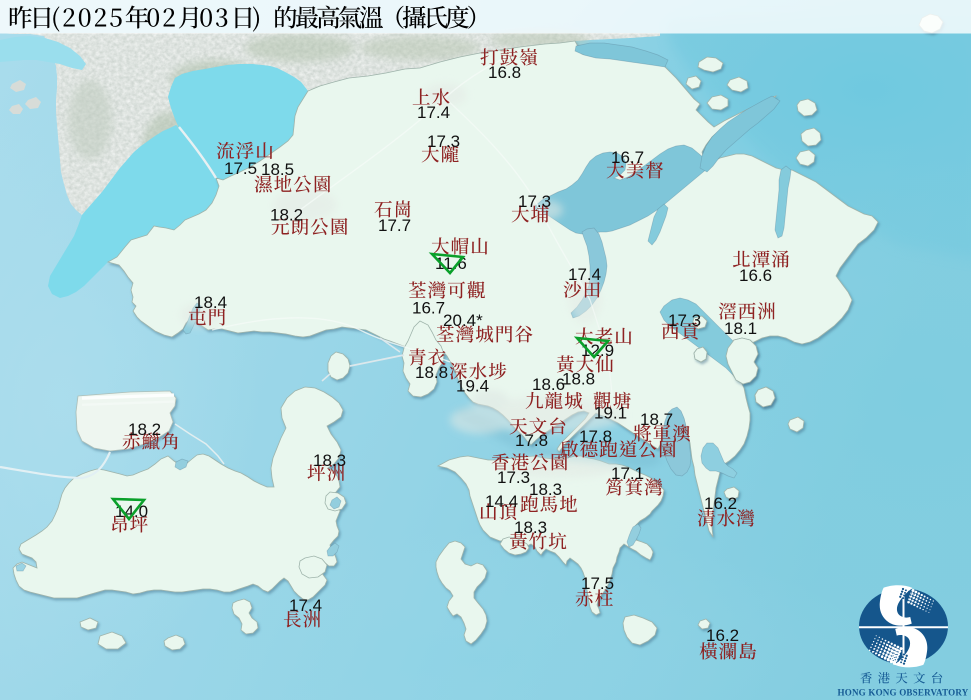 The image size is (971, 700). Describe the element at coordinates (597, 350) in the screenshot. I see `svg-text: 12.9` at that location.